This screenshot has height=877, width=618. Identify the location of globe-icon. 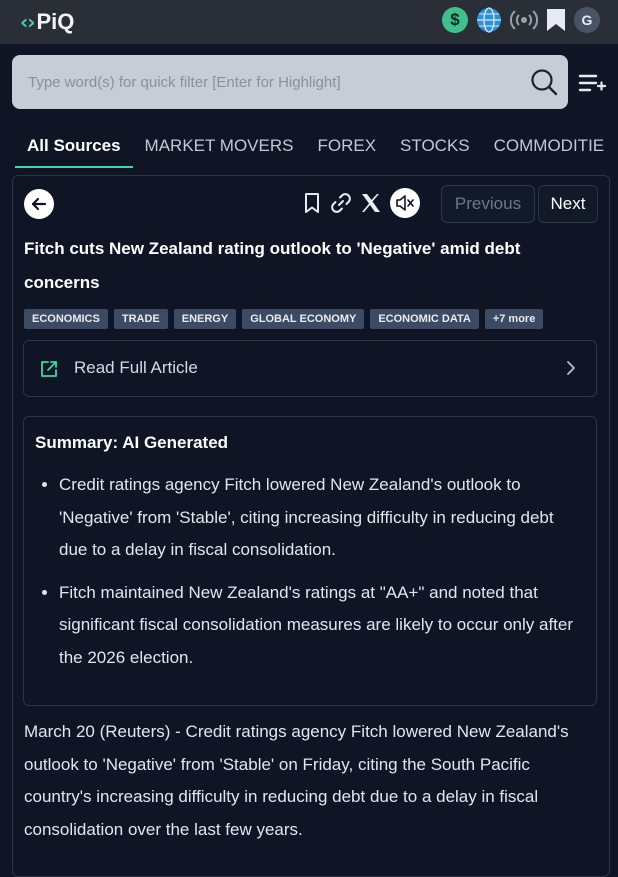
(489, 20).